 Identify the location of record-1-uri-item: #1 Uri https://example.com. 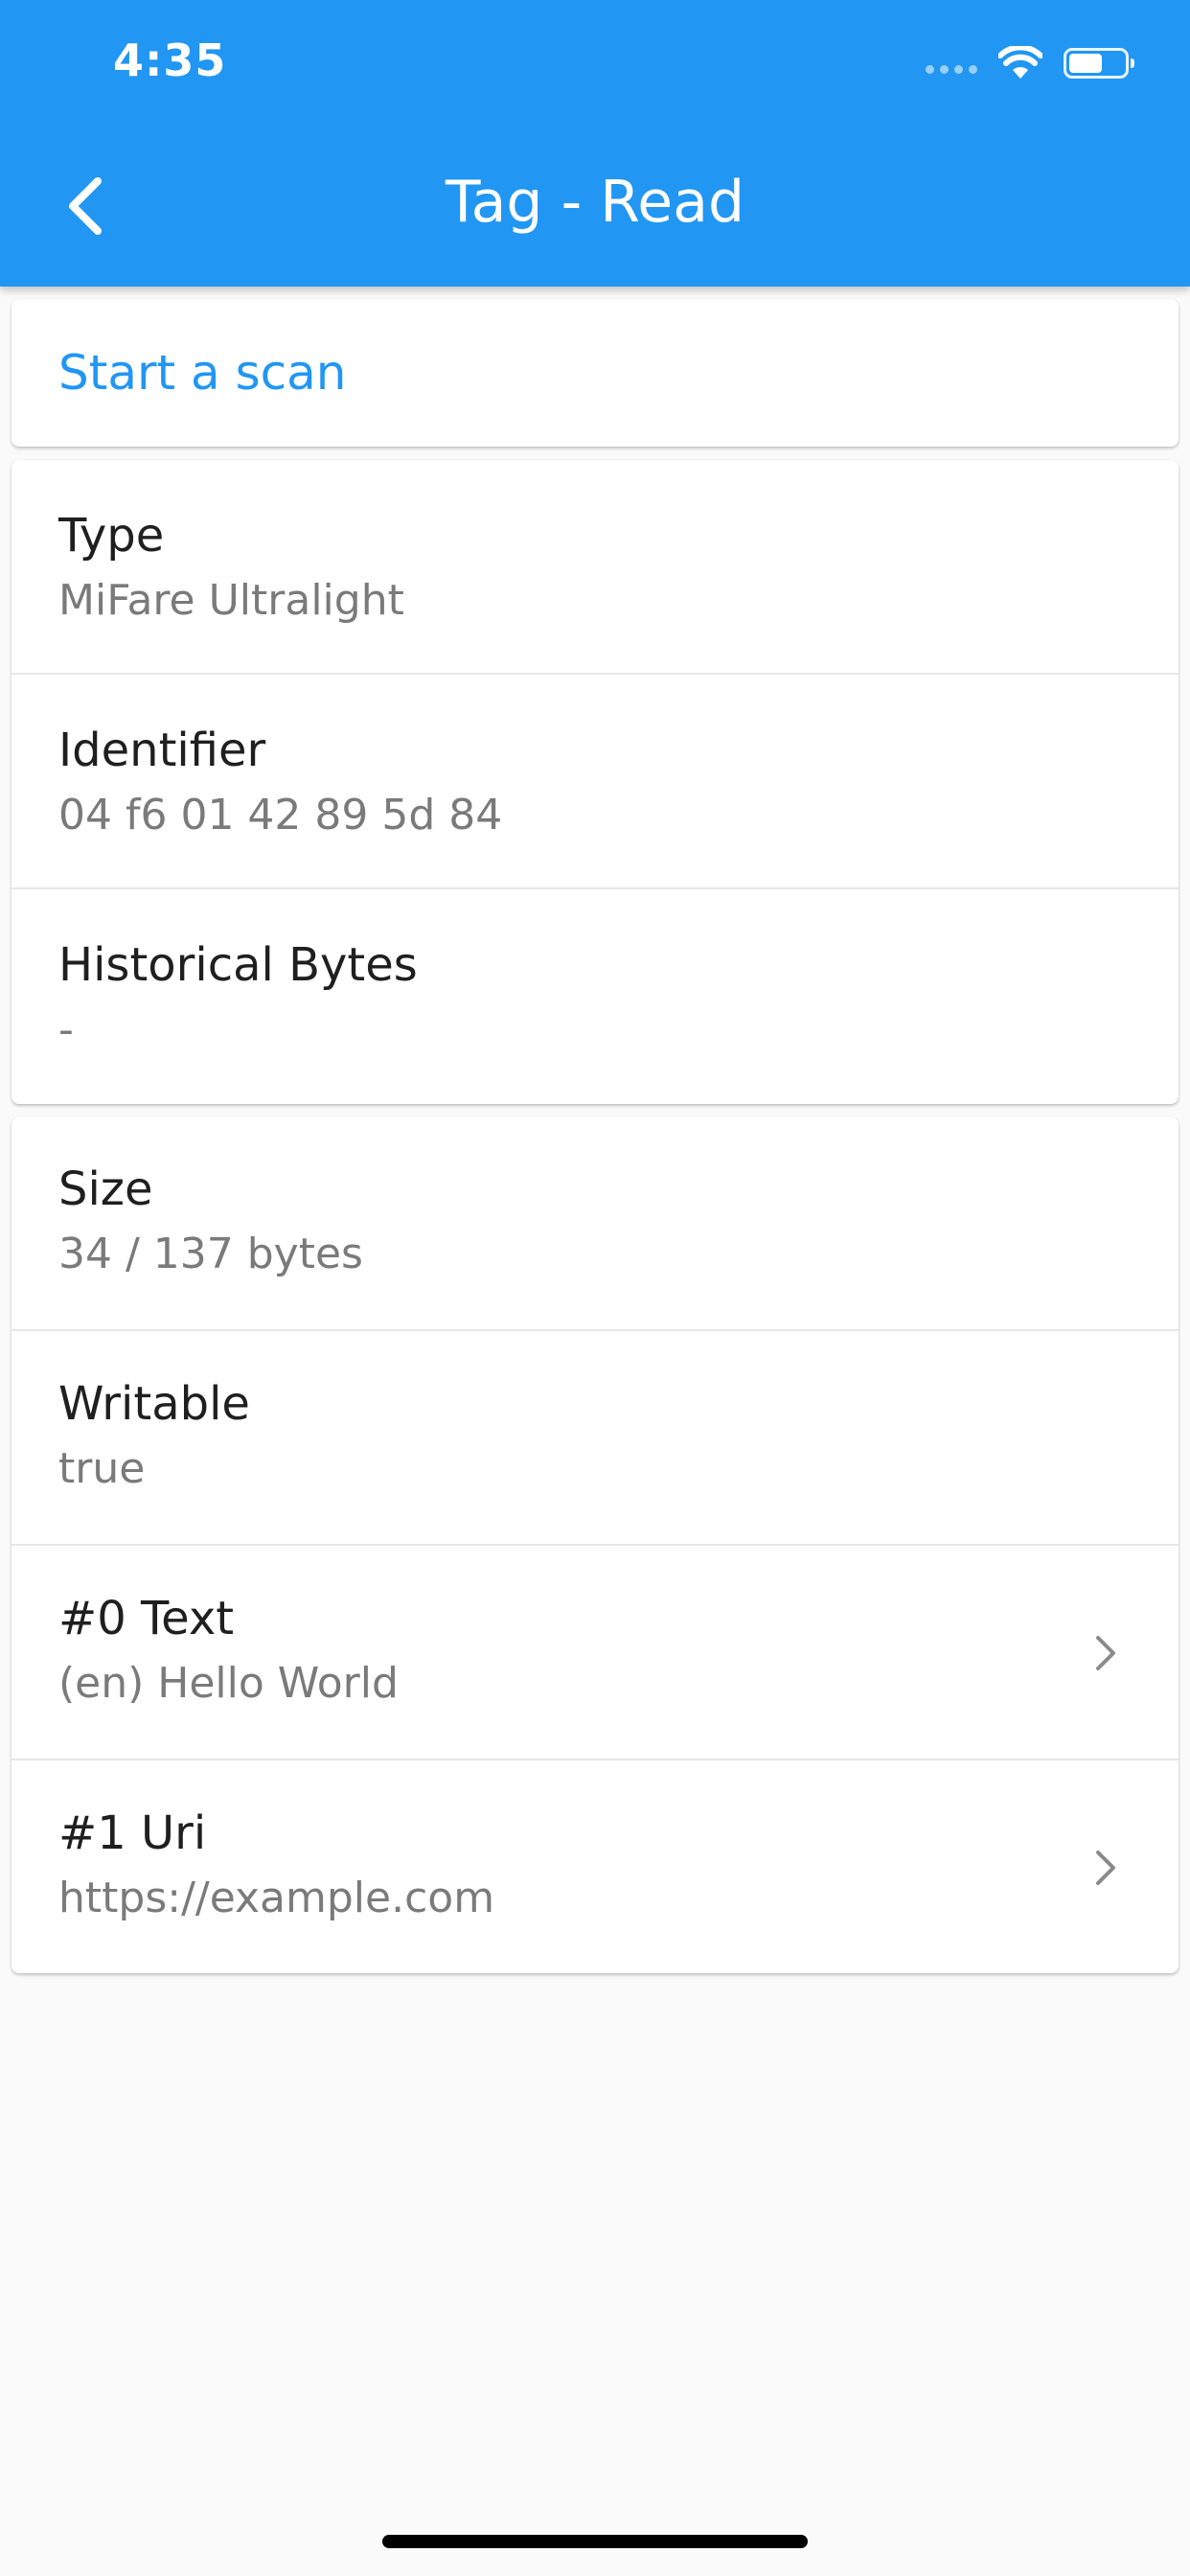
(595, 1866).